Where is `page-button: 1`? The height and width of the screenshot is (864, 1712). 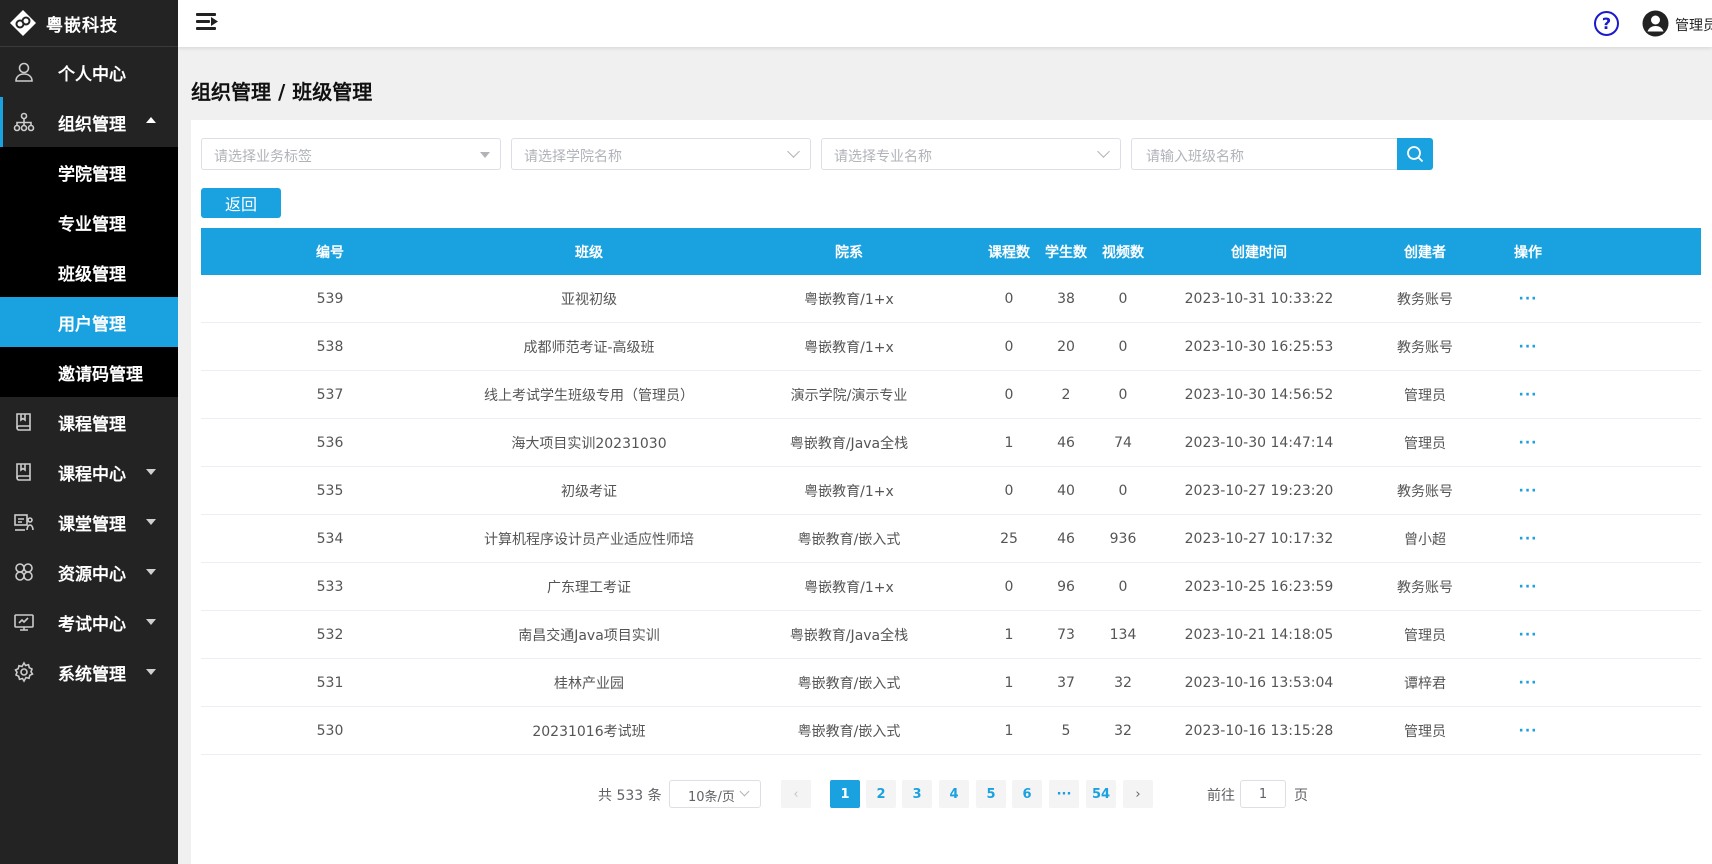
page-button: 1 is located at coordinates (845, 794).